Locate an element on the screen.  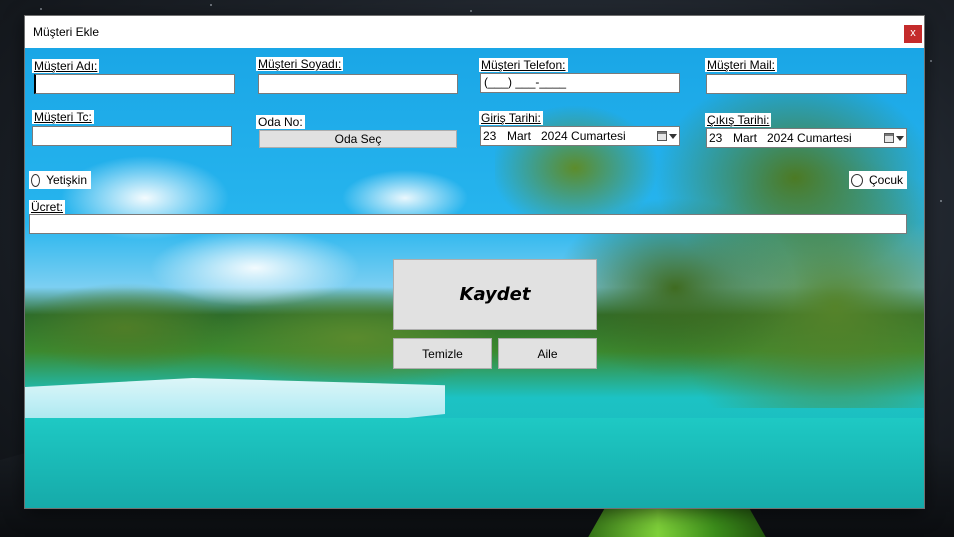
musteri-mail-label: Müşteri Mail: is located at coordinates (741, 65).